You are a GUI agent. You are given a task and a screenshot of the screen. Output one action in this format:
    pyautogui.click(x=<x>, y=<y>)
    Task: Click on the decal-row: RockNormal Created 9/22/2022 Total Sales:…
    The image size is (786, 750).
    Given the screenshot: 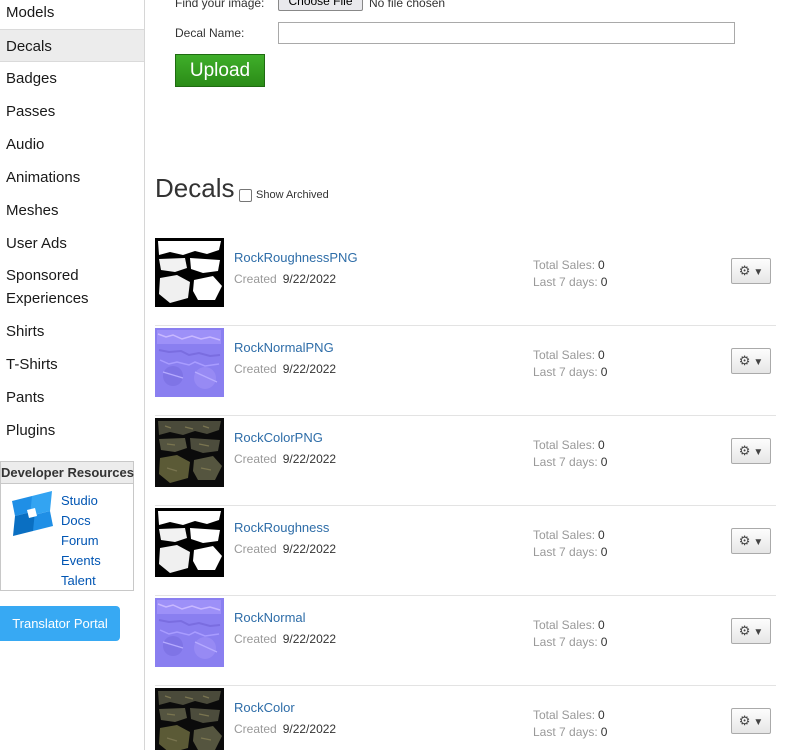 What is the action you would take?
    pyautogui.click(x=465, y=641)
    